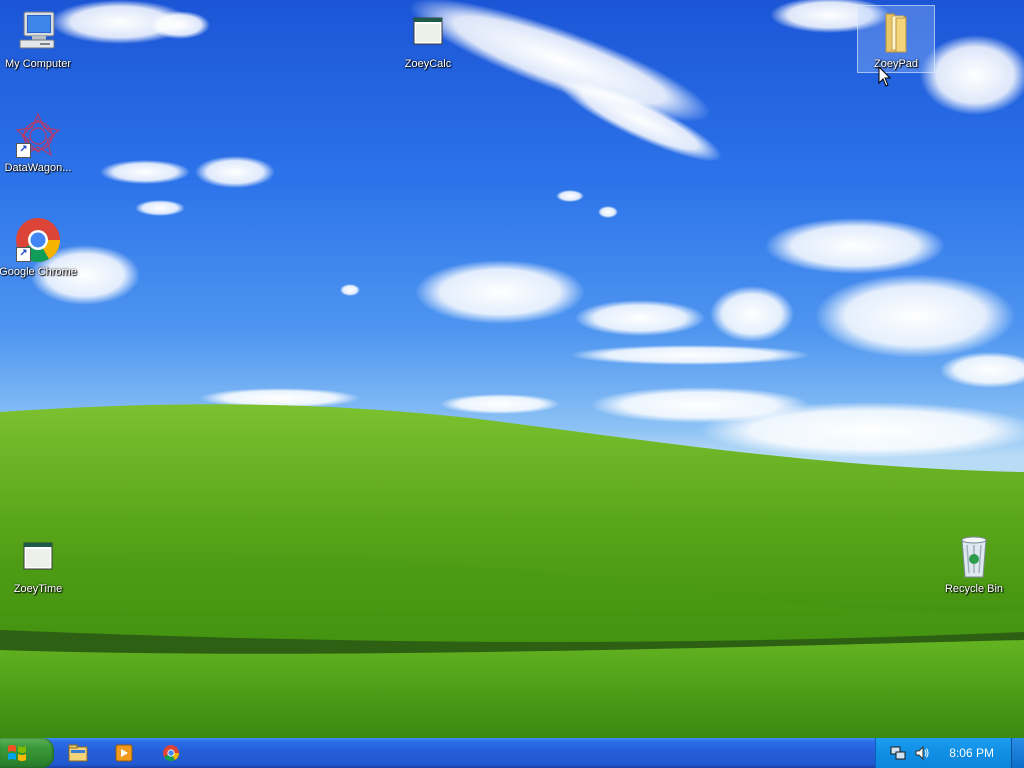 The height and width of the screenshot is (768, 1024). What do you see at coordinates (922, 753) in the screenshot?
I see `volume-icon` at bounding box center [922, 753].